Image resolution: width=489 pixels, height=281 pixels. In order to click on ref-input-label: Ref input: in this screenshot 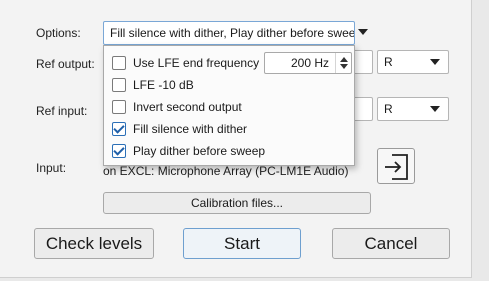, I will do `click(62, 111)`.